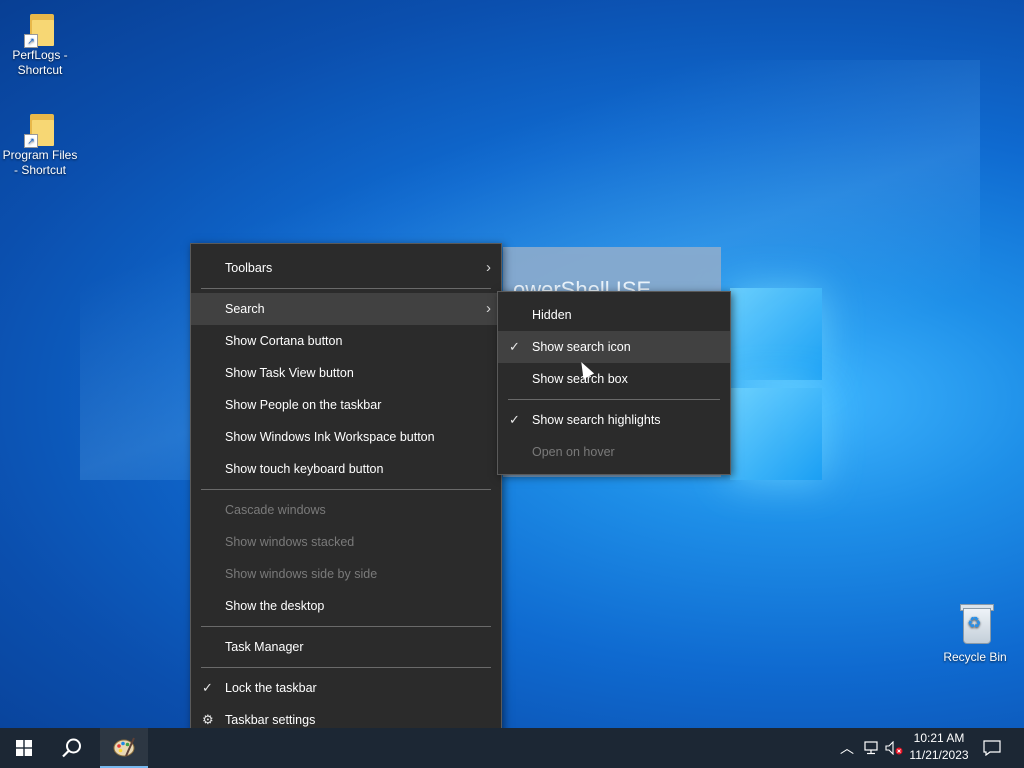 Image resolution: width=1024 pixels, height=768 pixels. What do you see at coordinates (573, 452) in the screenshot?
I see `menu-item-label: Open on hover` at bounding box center [573, 452].